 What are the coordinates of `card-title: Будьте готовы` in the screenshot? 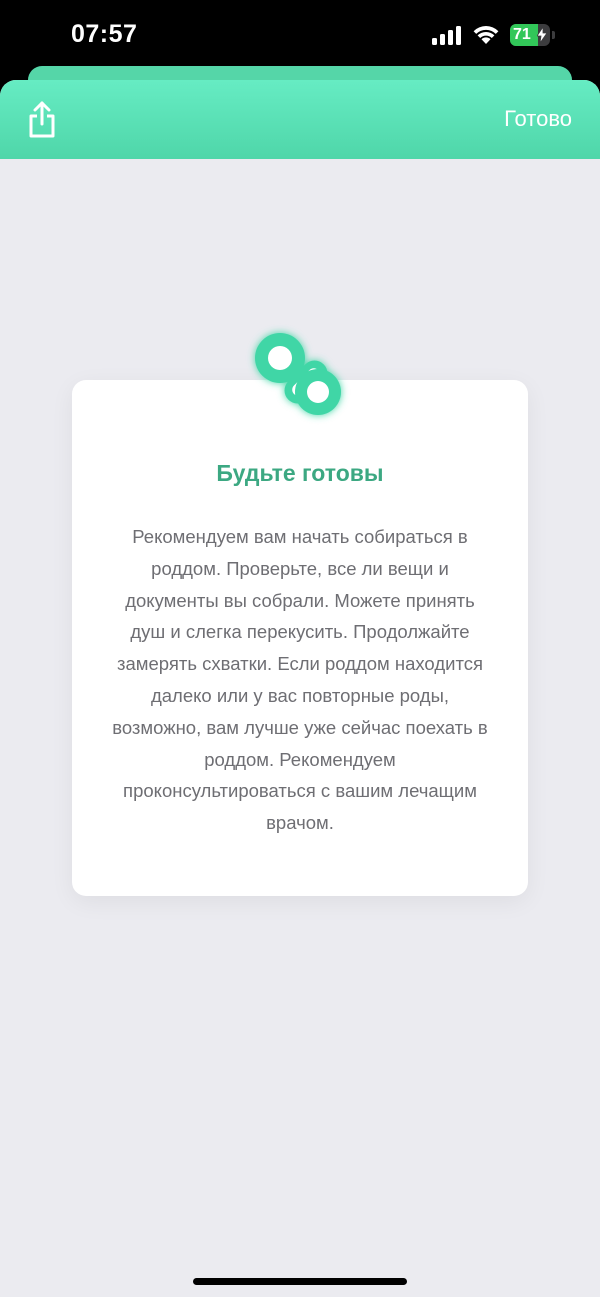 It's located at (300, 473).